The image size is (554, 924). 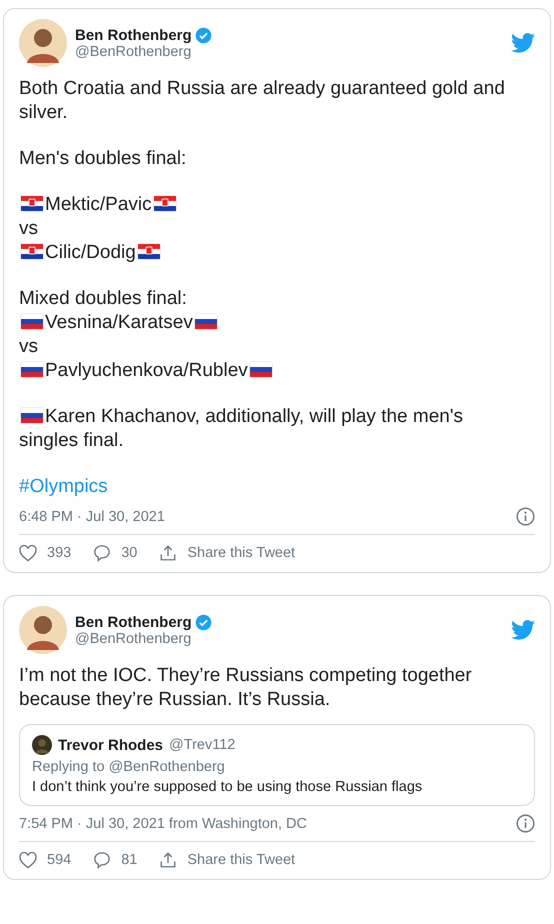 What do you see at coordinates (90, 252) in the screenshot?
I see `tweet-text: Cilic/Dodig` at bounding box center [90, 252].